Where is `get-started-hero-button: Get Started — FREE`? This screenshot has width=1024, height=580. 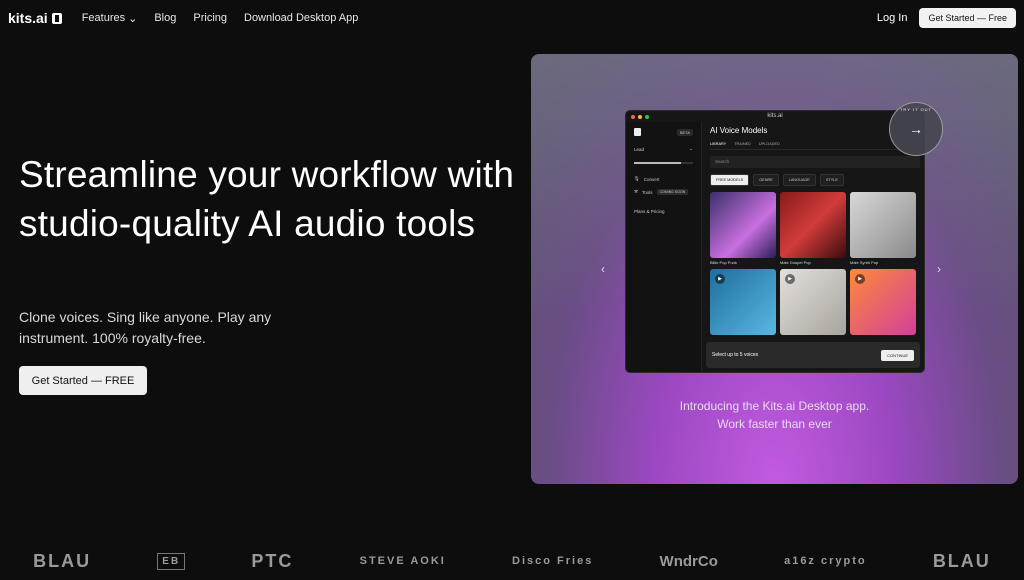
get-started-hero-button: Get Started — FREE is located at coordinates (83, 380).